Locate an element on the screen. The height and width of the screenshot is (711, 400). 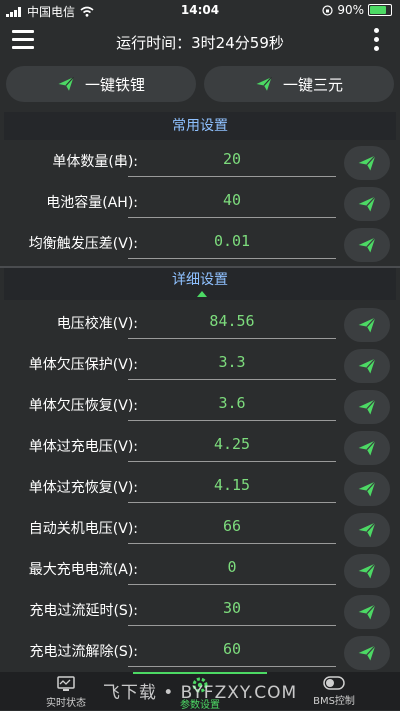
row-label: 充电过流延时(S): is located at coordinates (83, 611).